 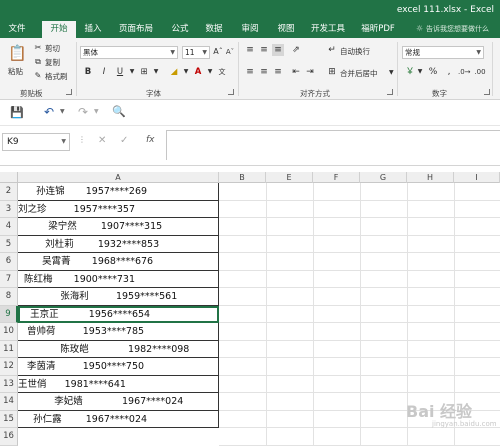 I want to click on row-header: 8, so click(x=9, y=297).